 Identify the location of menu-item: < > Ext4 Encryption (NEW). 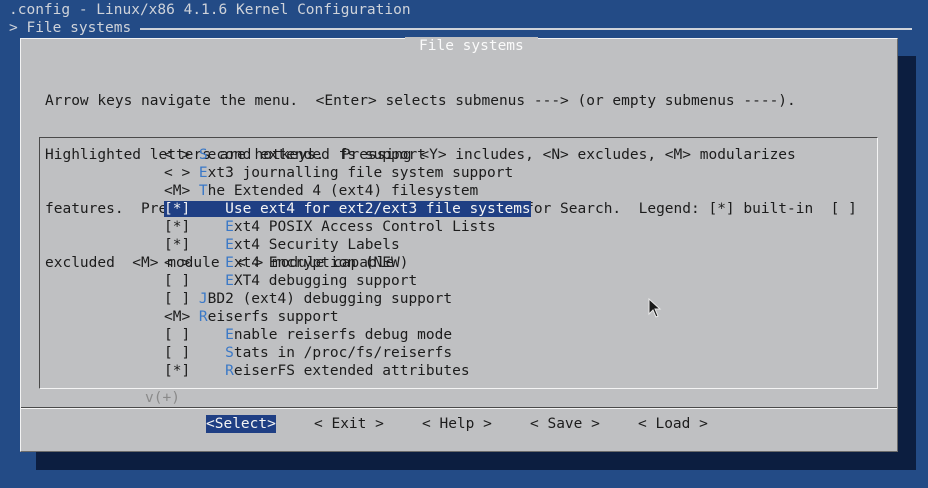
(347, 263).